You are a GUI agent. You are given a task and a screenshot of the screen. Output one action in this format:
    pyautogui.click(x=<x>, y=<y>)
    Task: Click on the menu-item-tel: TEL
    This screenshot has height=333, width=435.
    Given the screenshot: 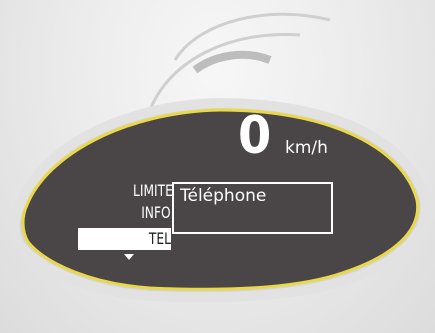 What is the action you would take?
    pyautogui.click(x=160, y=239)
    